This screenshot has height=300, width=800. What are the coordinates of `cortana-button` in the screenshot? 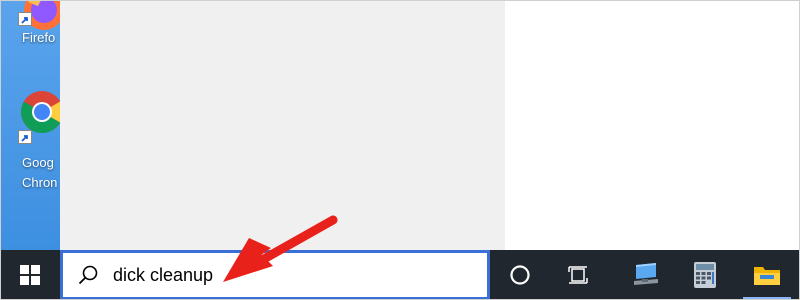 It's located at (520, 275).